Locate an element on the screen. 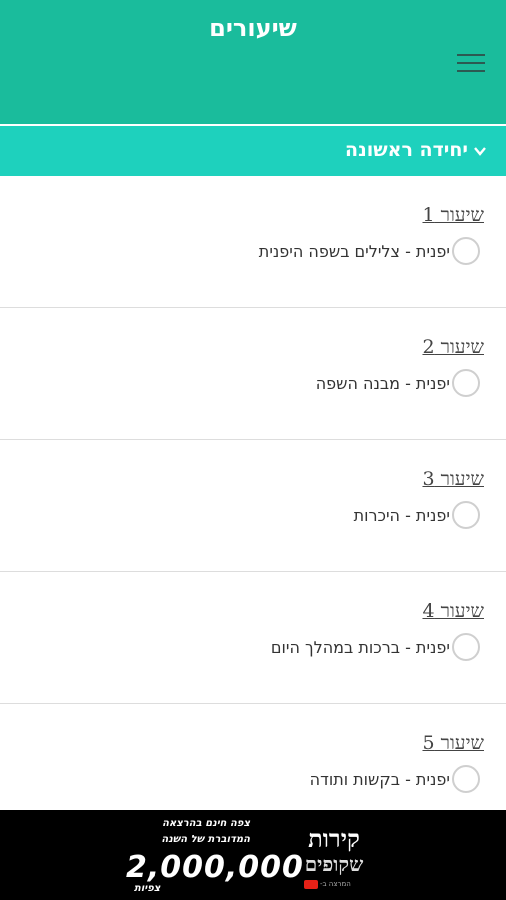  lesson-title: שיעור 4 is located at coordinates (453, 611).